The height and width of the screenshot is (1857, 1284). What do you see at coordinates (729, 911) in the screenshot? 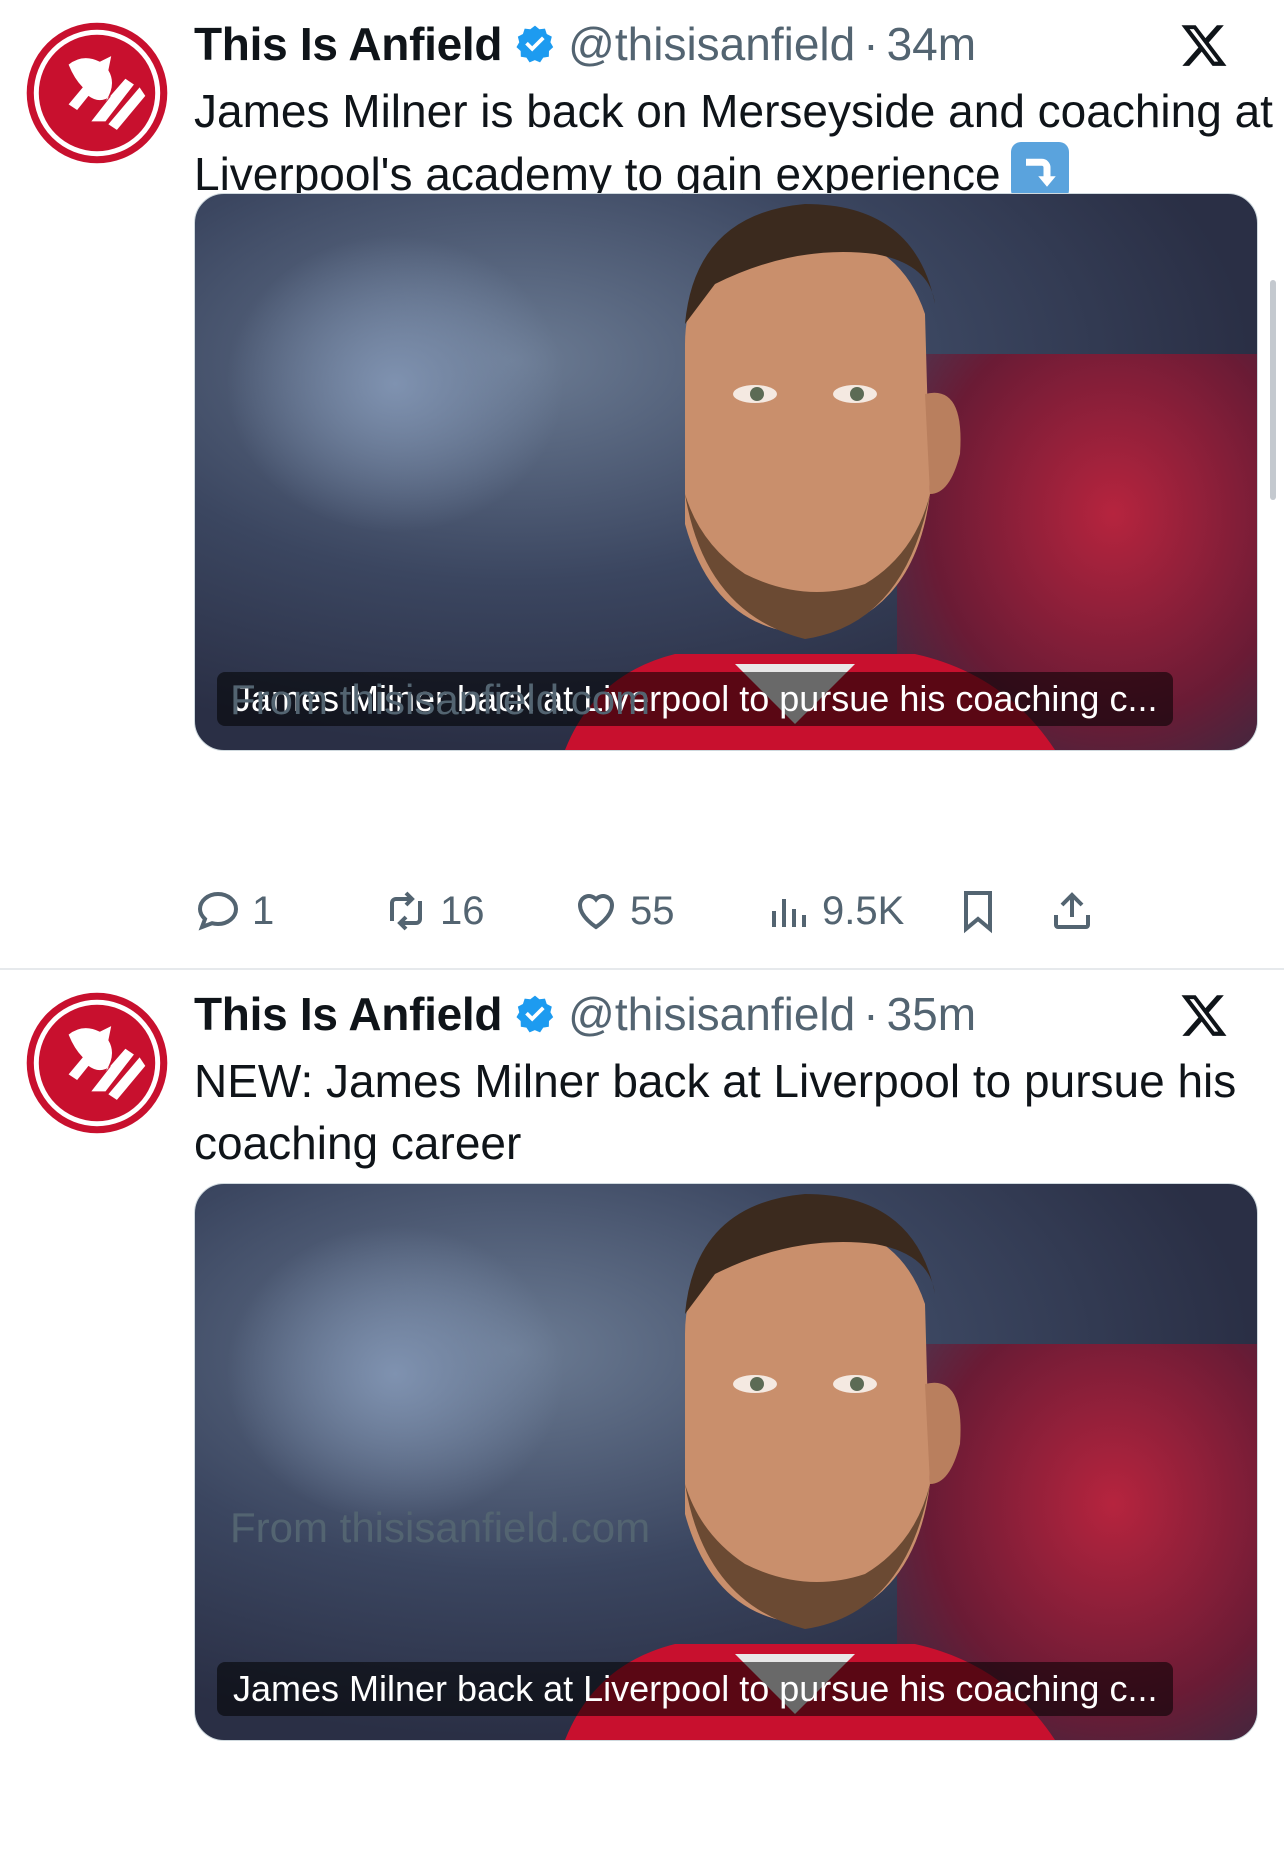
I see `tweet-actions: 1 16 55 9.5K` at bounding box center [729, 911].